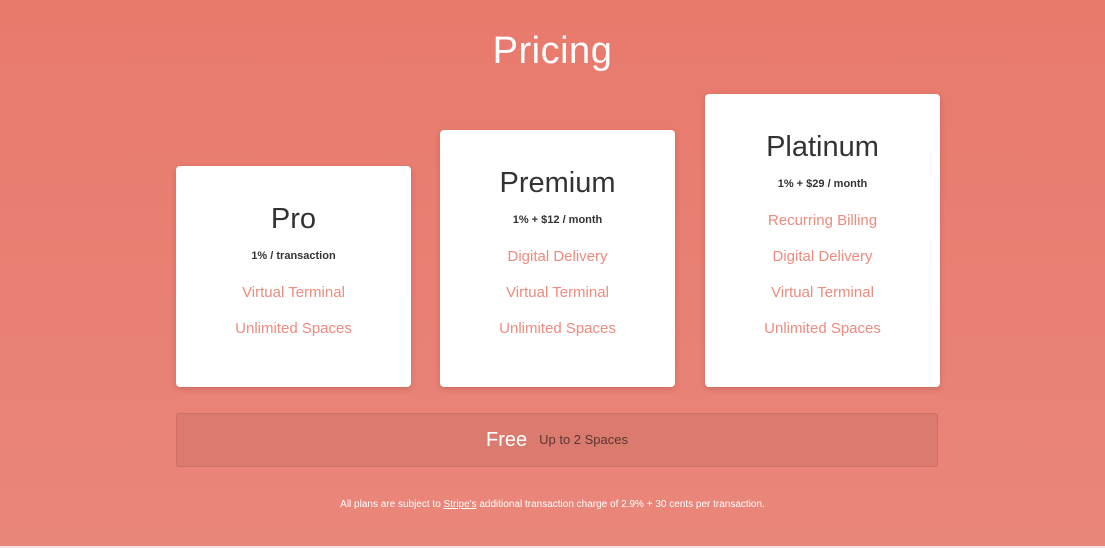 This screenshot has height=548, width=1105. What do you see at coordinates (293, 256) in the screenshot?
I see `plan-price: 1% / transaction` at bounding box center [293, 256].